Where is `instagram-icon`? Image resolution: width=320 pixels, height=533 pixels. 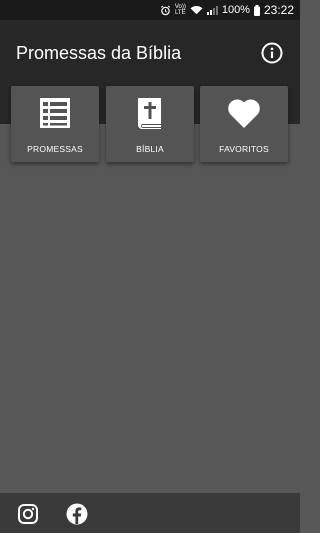 instagram-icon is located at coordinates (28, 514).